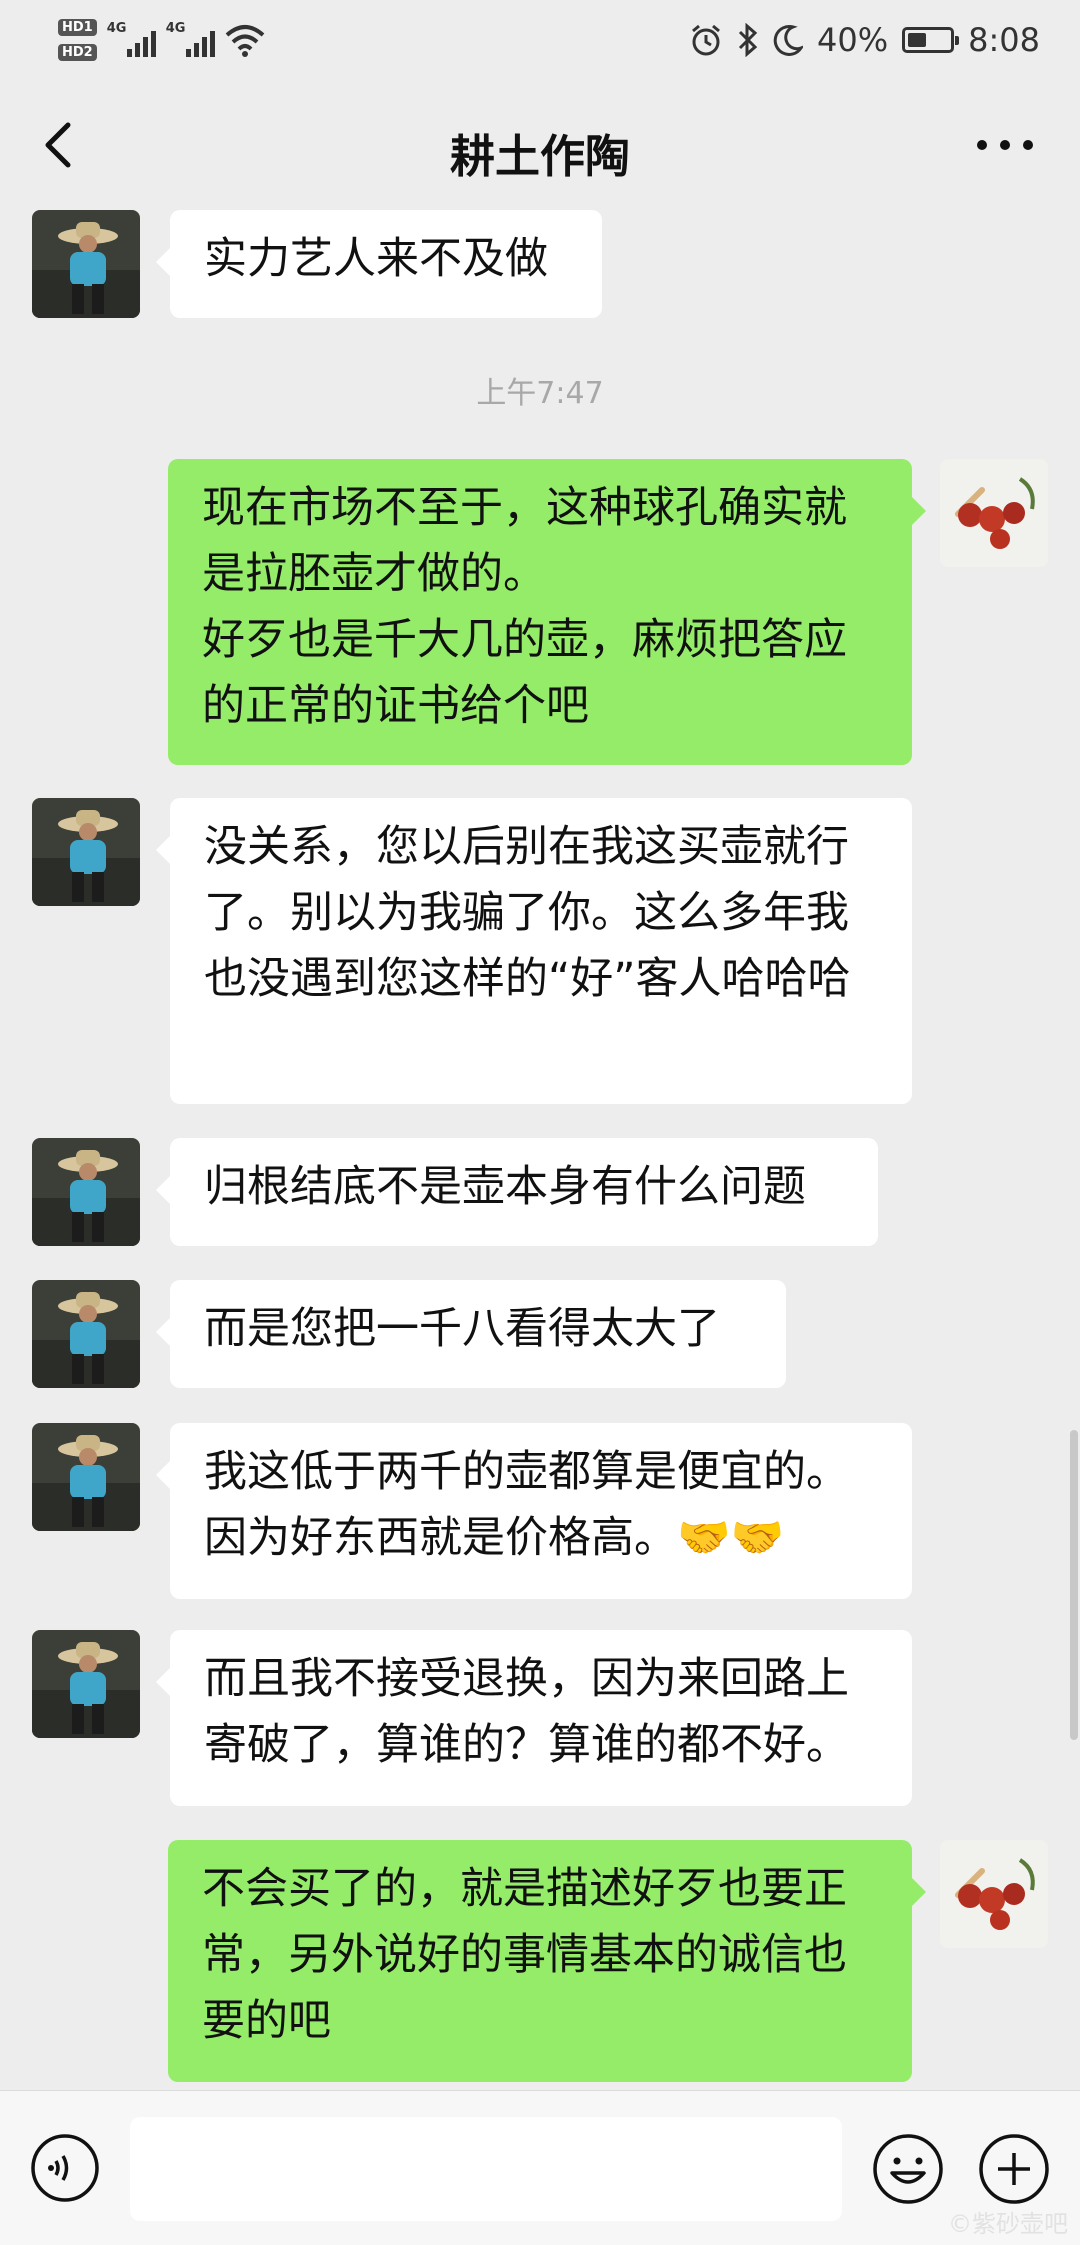 Image resolution: width=1080 pixels, height=2245 pixels. Describe the element at coordinates (540, 40) in the screenshot. I see `status-bar: HD1 HD2 4G 4G 40% 8:08` at that location.